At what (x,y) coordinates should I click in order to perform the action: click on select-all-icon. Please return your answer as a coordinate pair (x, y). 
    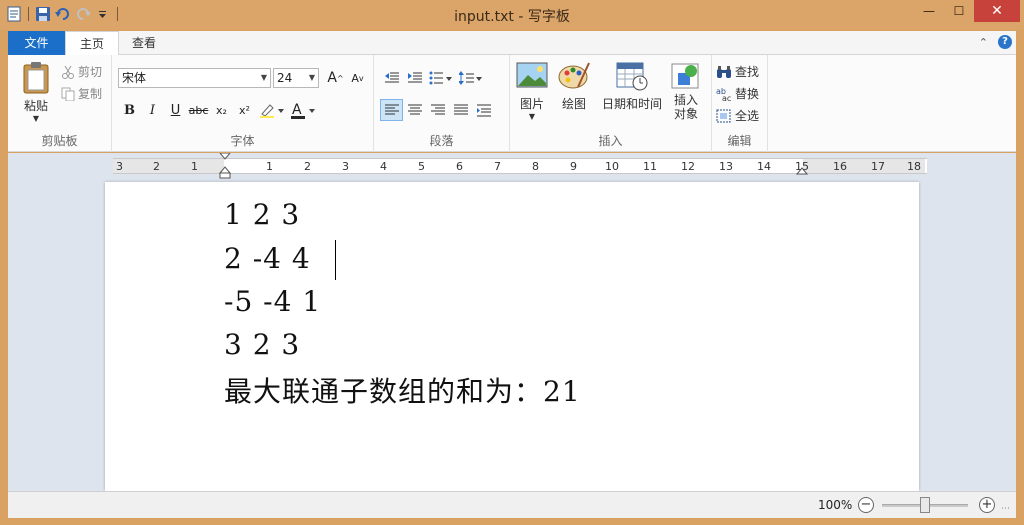
    Looking at the image, I should click on (723, 115).